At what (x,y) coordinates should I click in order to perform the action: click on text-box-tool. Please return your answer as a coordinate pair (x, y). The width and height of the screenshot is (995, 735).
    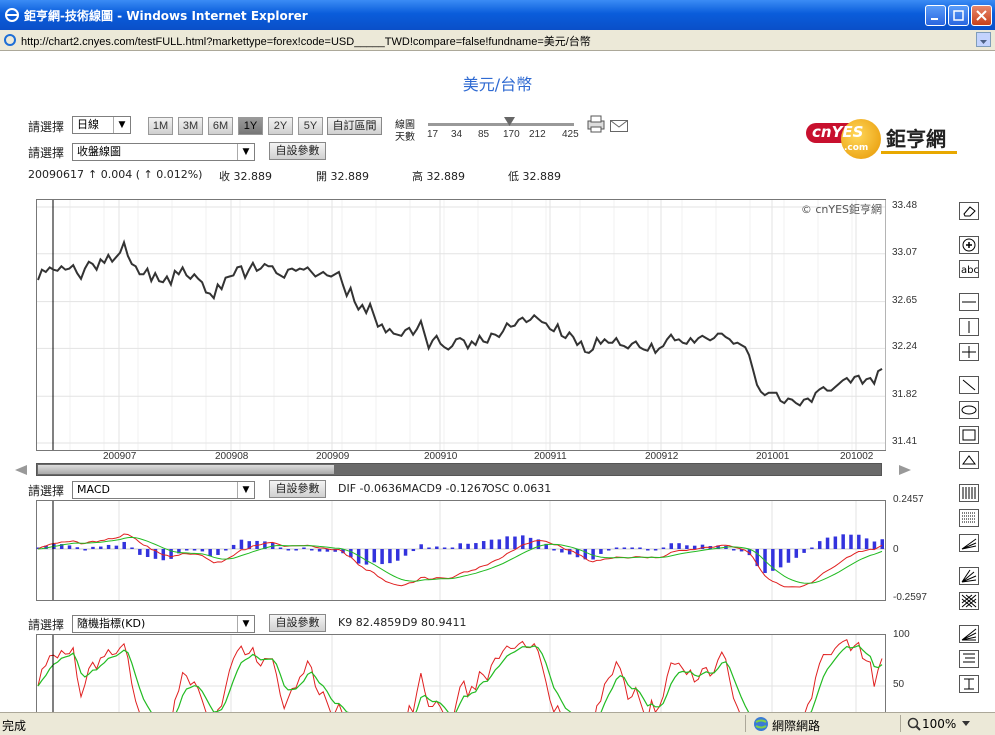
    Looking at the image, I should click on (969, 684).